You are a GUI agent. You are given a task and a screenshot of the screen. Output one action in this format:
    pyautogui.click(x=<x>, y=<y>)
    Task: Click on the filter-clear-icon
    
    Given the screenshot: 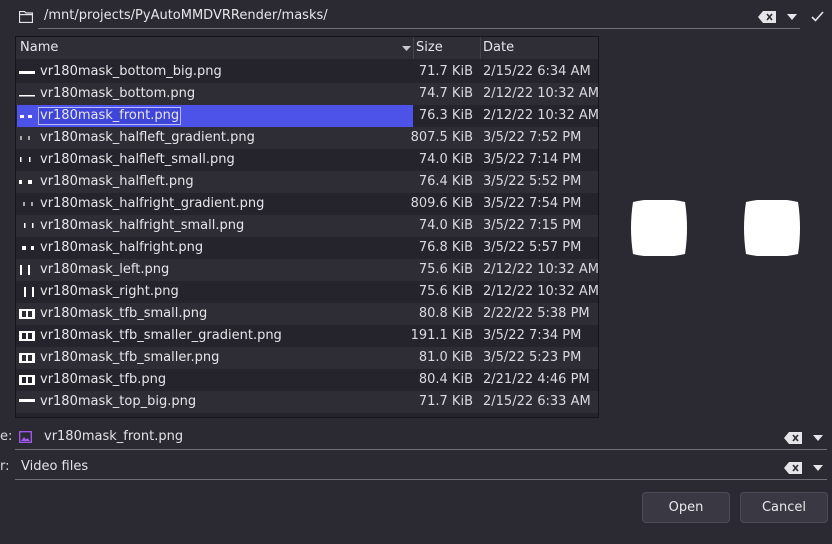 What is the action you would take?
    pyautogui.click(x=793, y=468)
    